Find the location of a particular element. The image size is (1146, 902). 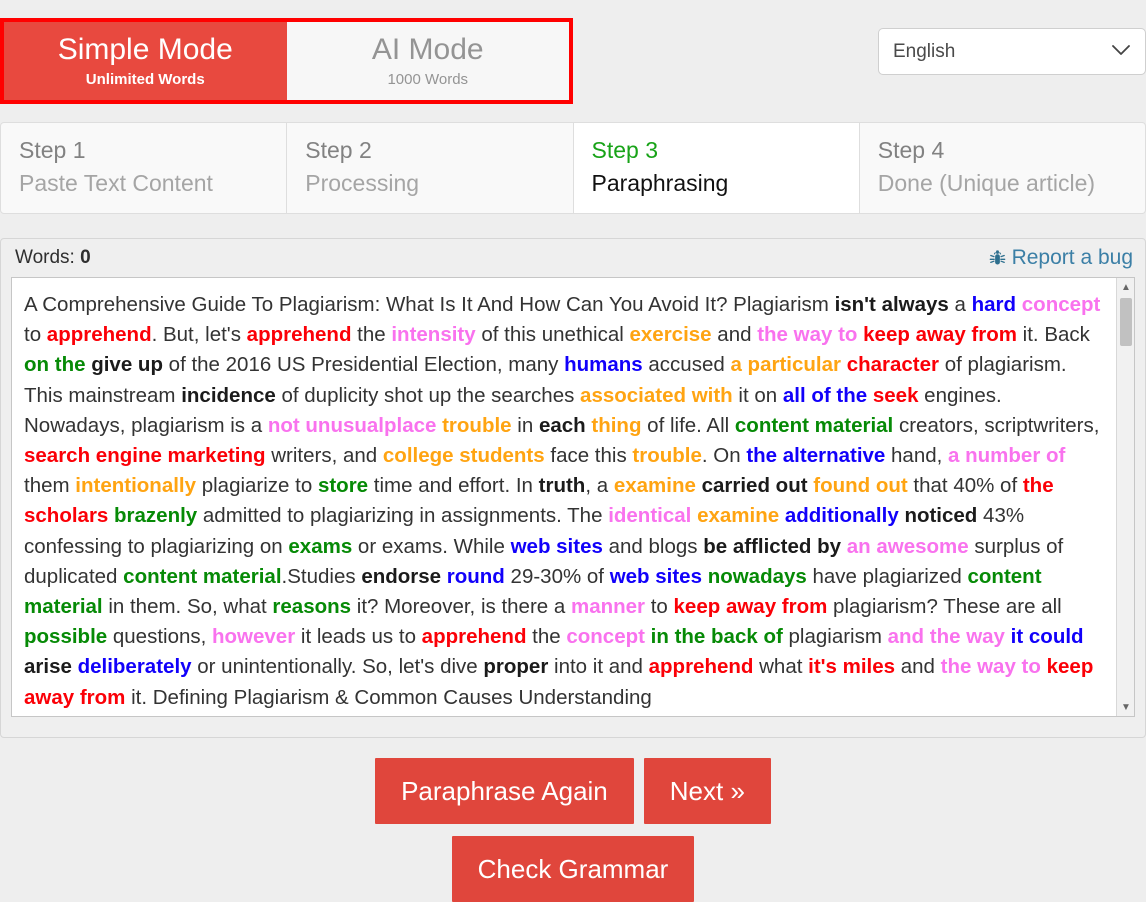

highlight-word: and the way is located at coordinates (946, 637).